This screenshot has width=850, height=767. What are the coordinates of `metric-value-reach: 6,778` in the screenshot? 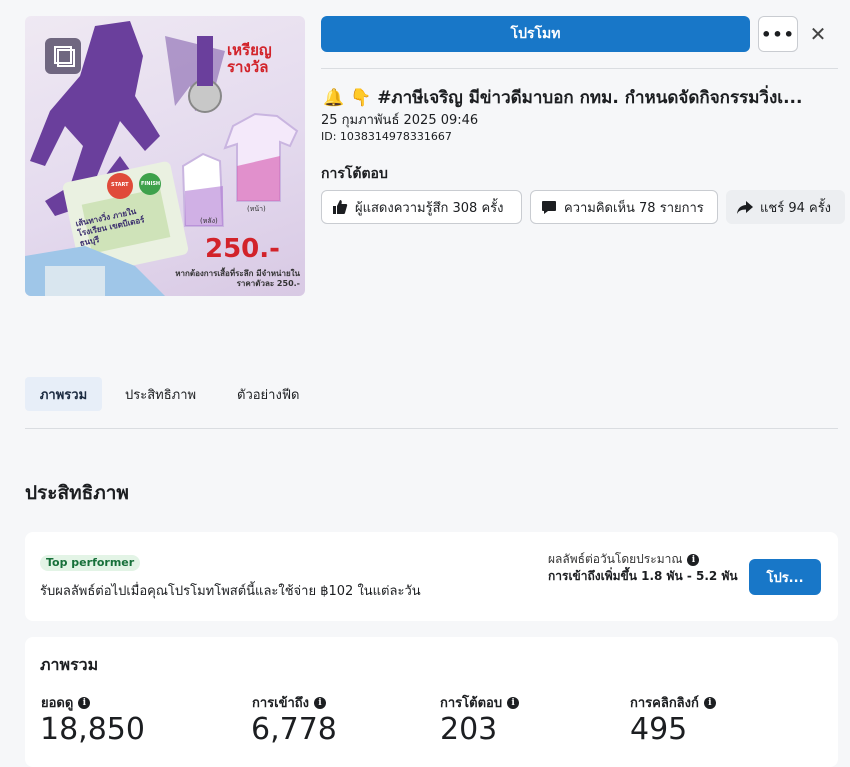 It's located at (294, 729).